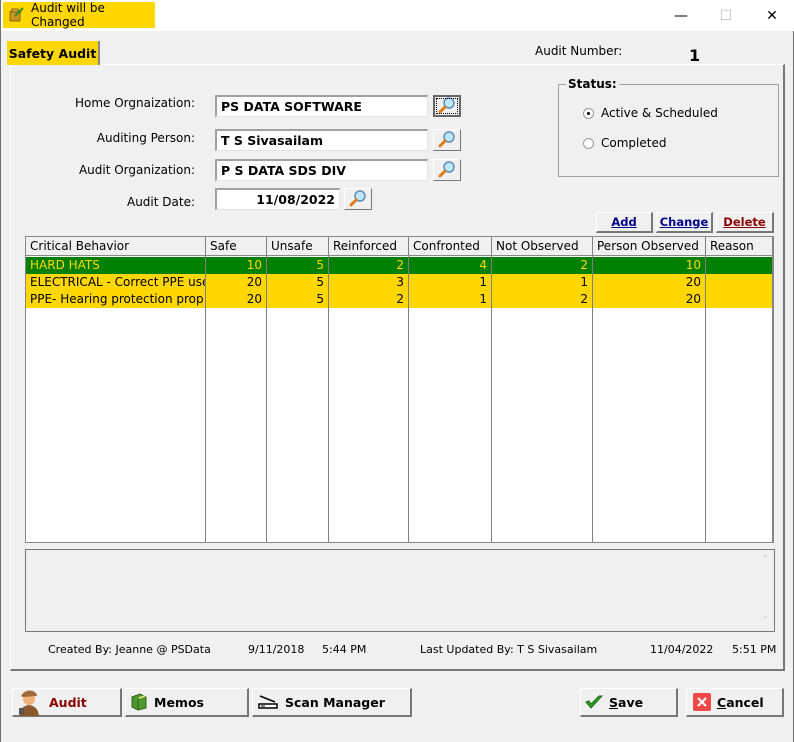 This screenshot has width=794, height=742. Describe the element at coordinates (236, 265) in the screenshot. I see `cell-safe: 10` at that location.